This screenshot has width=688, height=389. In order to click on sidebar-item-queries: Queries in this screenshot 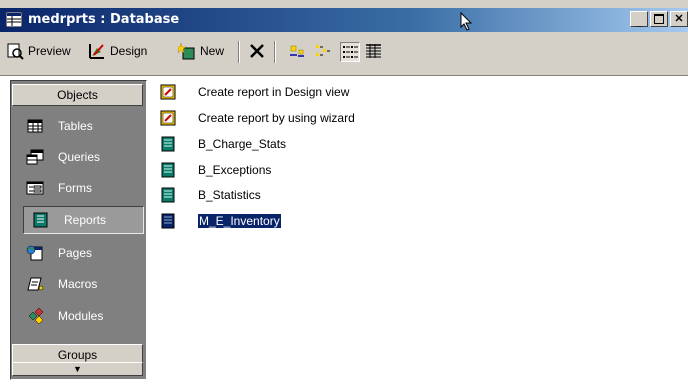, I will do `click(80, 157)`.